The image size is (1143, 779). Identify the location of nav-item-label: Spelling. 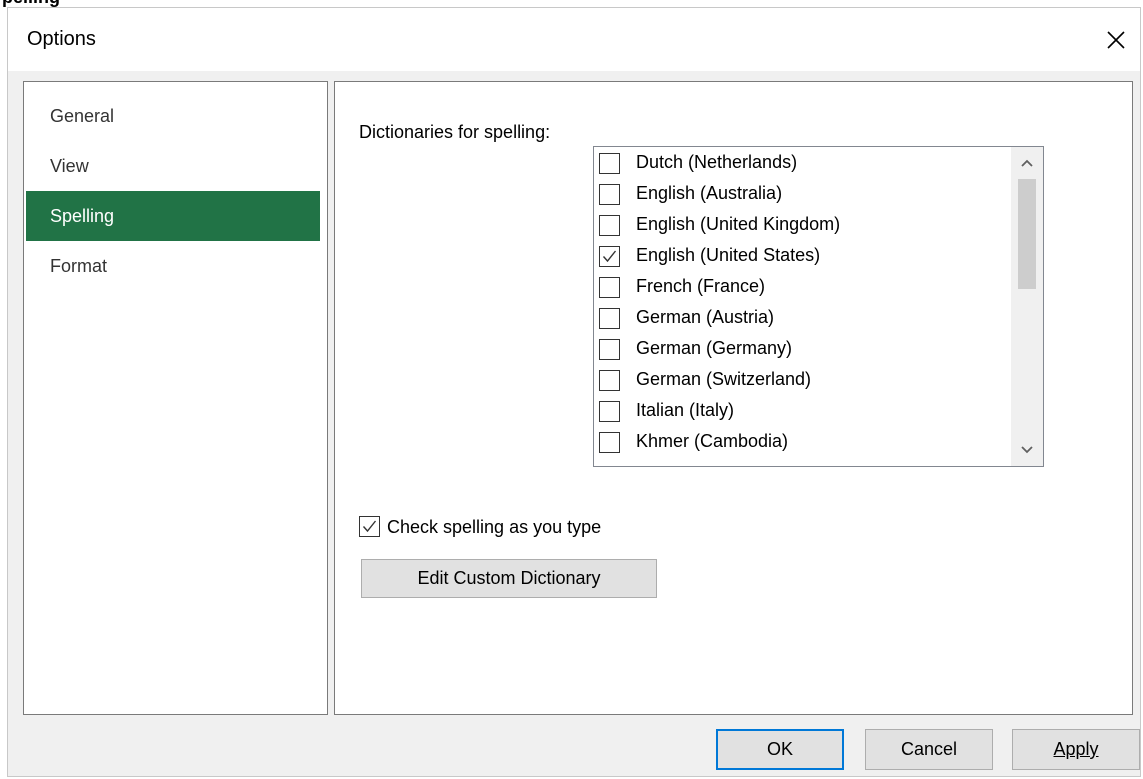
(82, 216).